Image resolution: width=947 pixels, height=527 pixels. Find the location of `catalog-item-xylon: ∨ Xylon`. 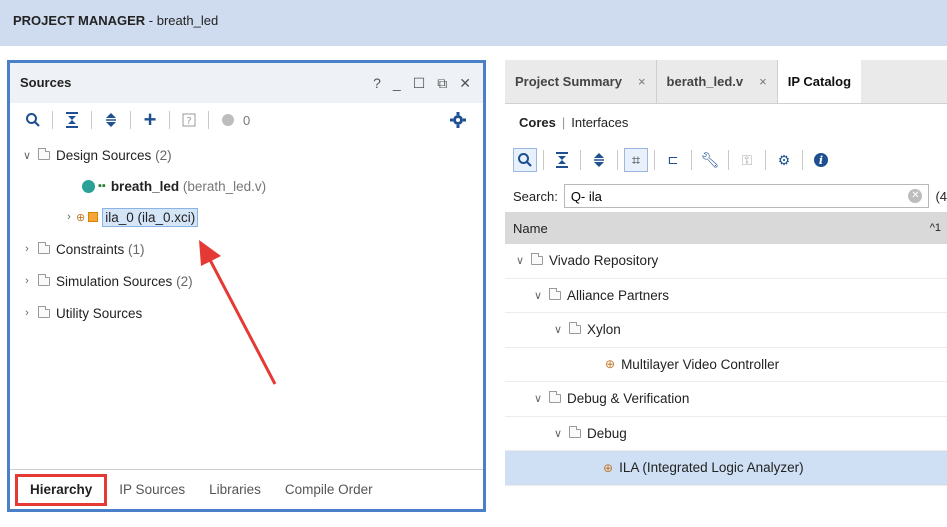

catalog-item-xylon: ∨ Xylon is located at coordinates (726, 330).